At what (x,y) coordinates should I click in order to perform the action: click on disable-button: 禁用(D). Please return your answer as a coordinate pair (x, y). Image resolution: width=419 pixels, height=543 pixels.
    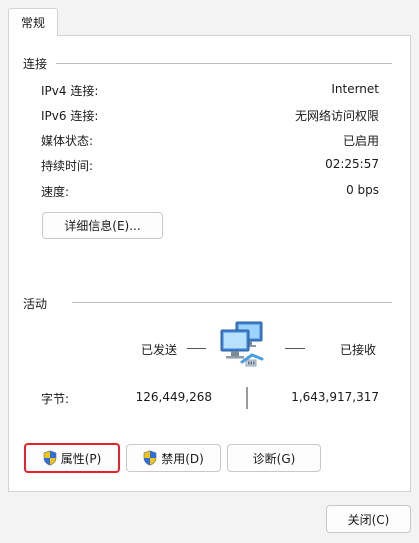
    Looking at the image, I should click on (173, 458).